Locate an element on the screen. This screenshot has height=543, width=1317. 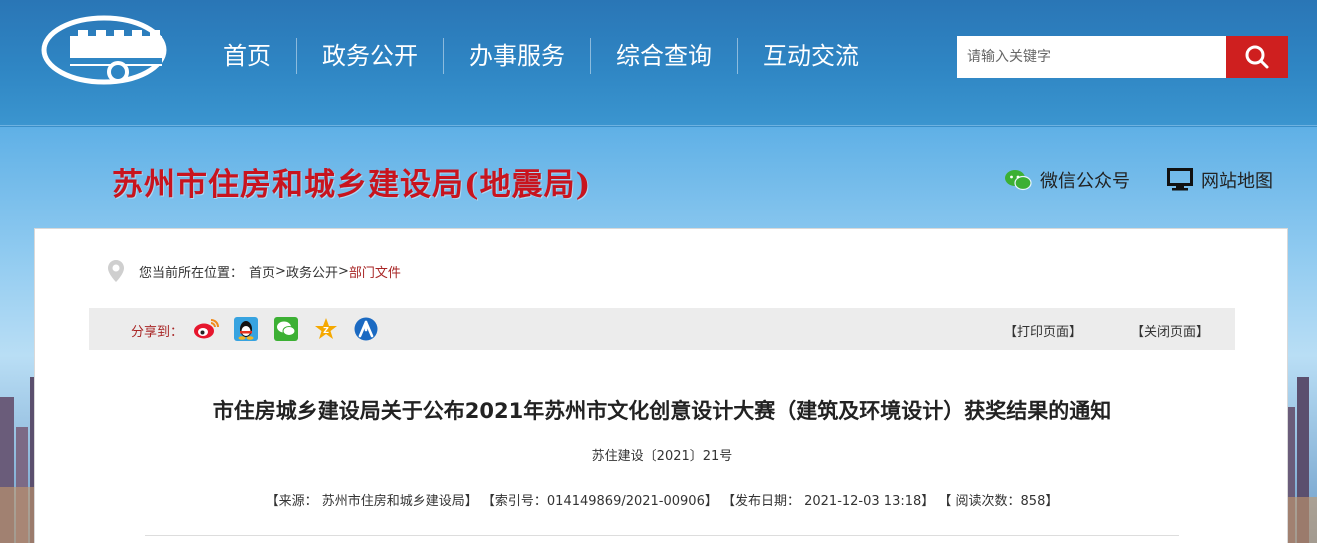
nav-government-affairs: 政务公开 is located at coordinates (370, 56).